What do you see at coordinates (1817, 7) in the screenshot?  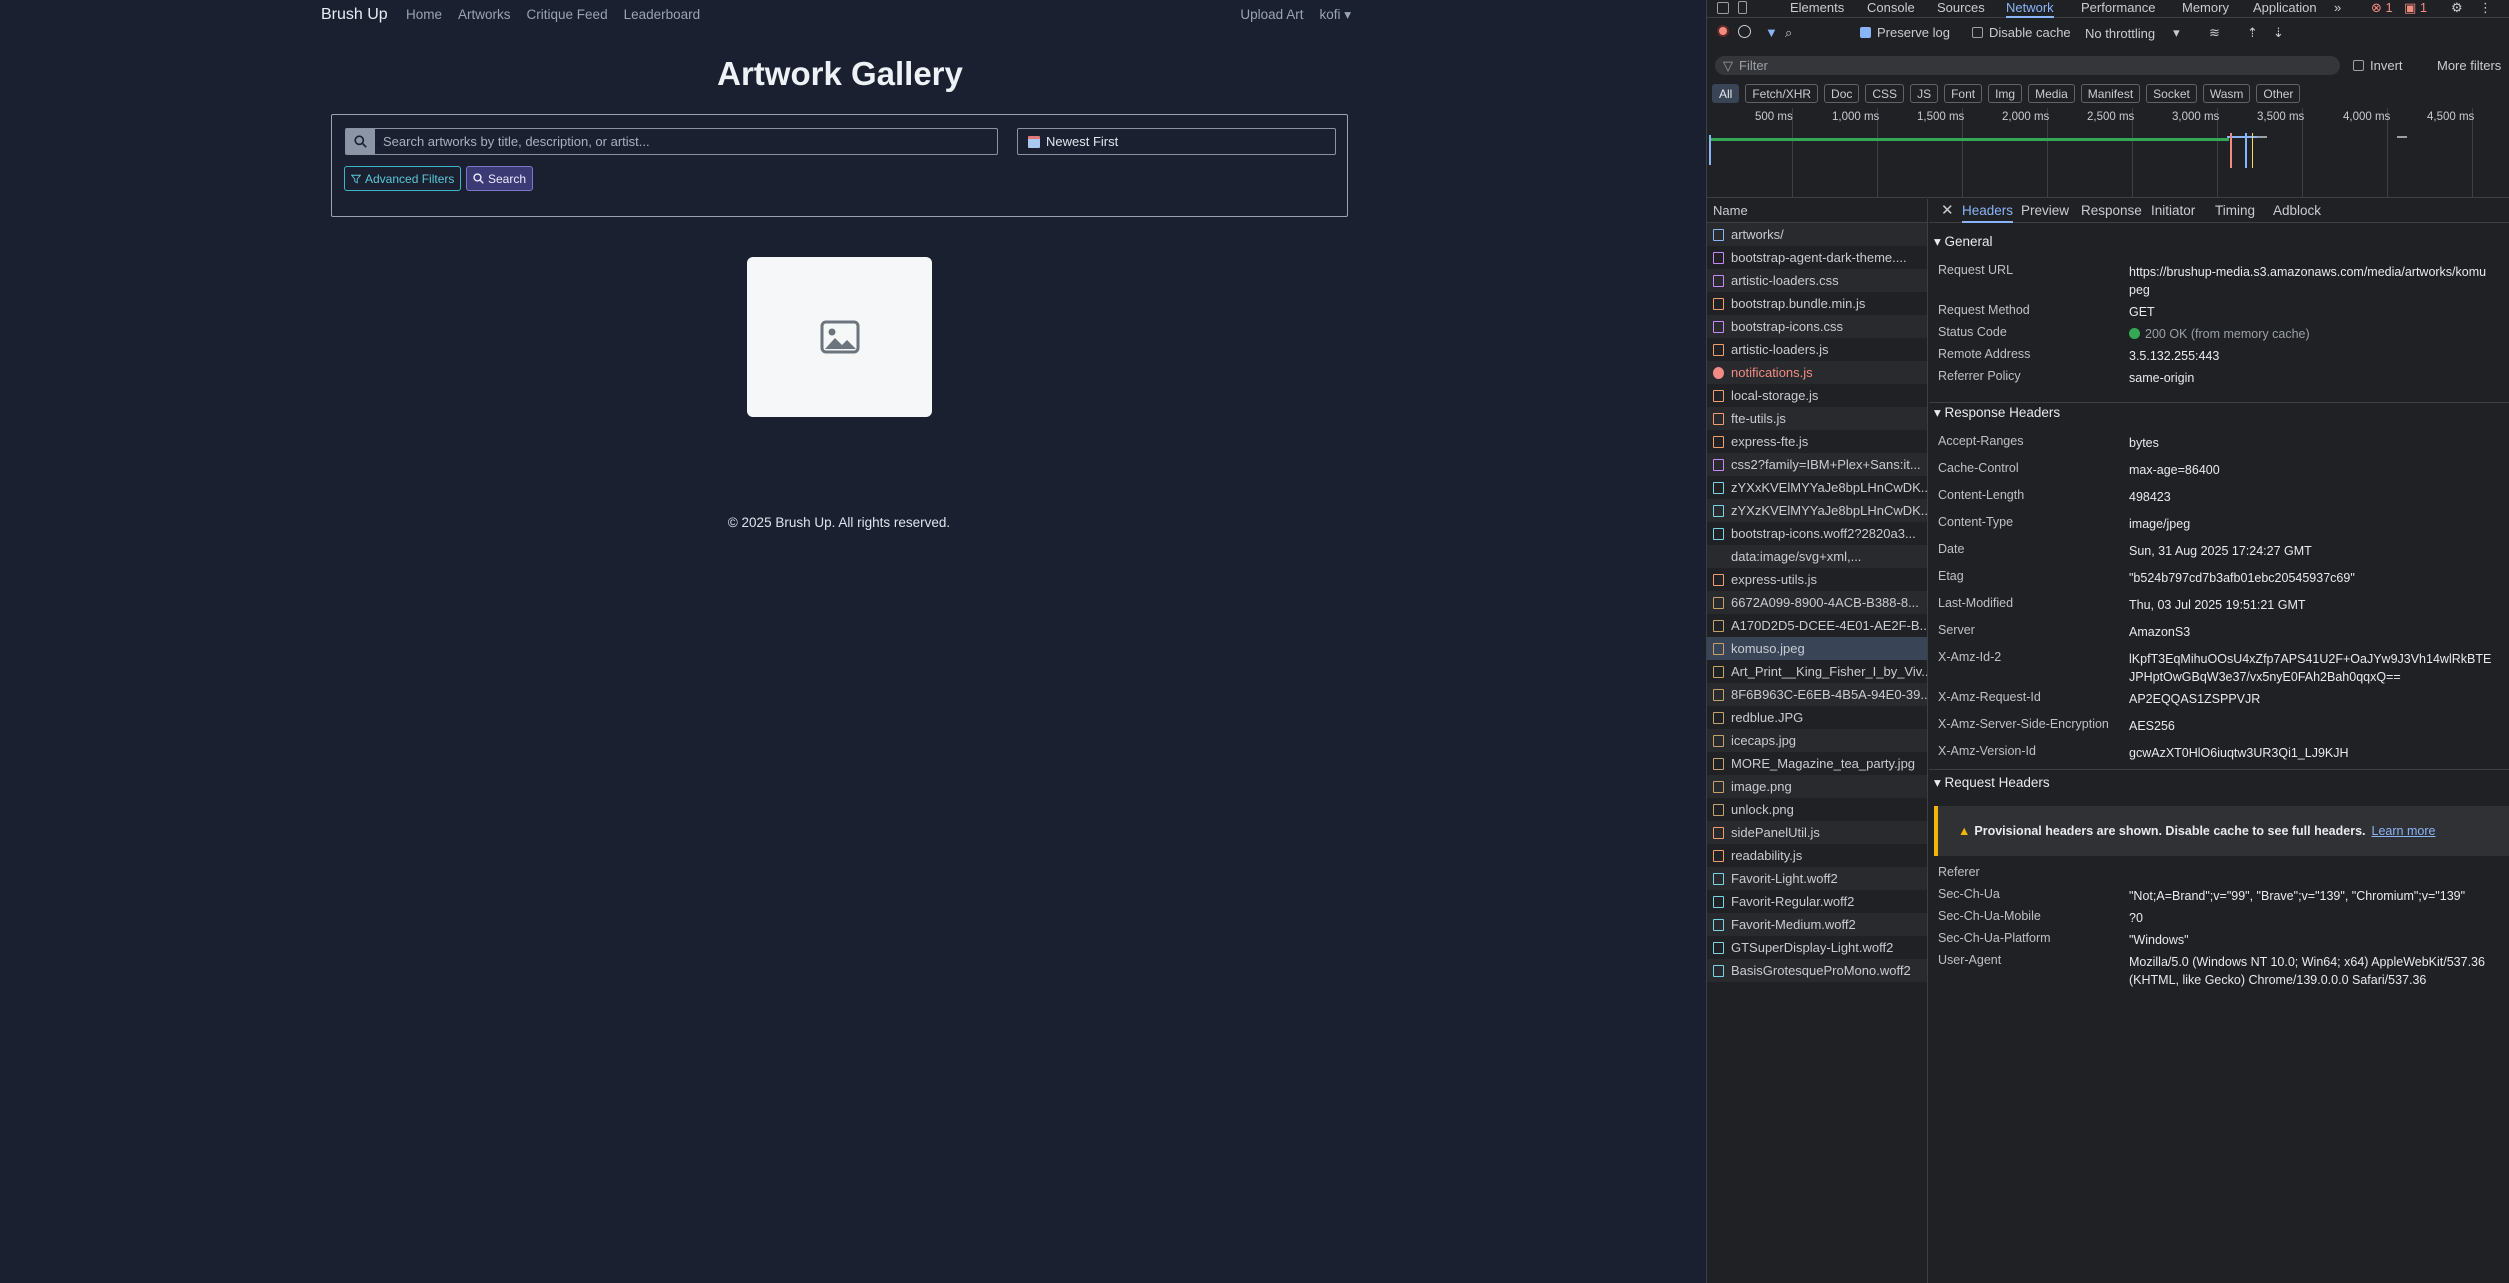 I see `tab-elements: Elements` at bounding box center [1817, 7].